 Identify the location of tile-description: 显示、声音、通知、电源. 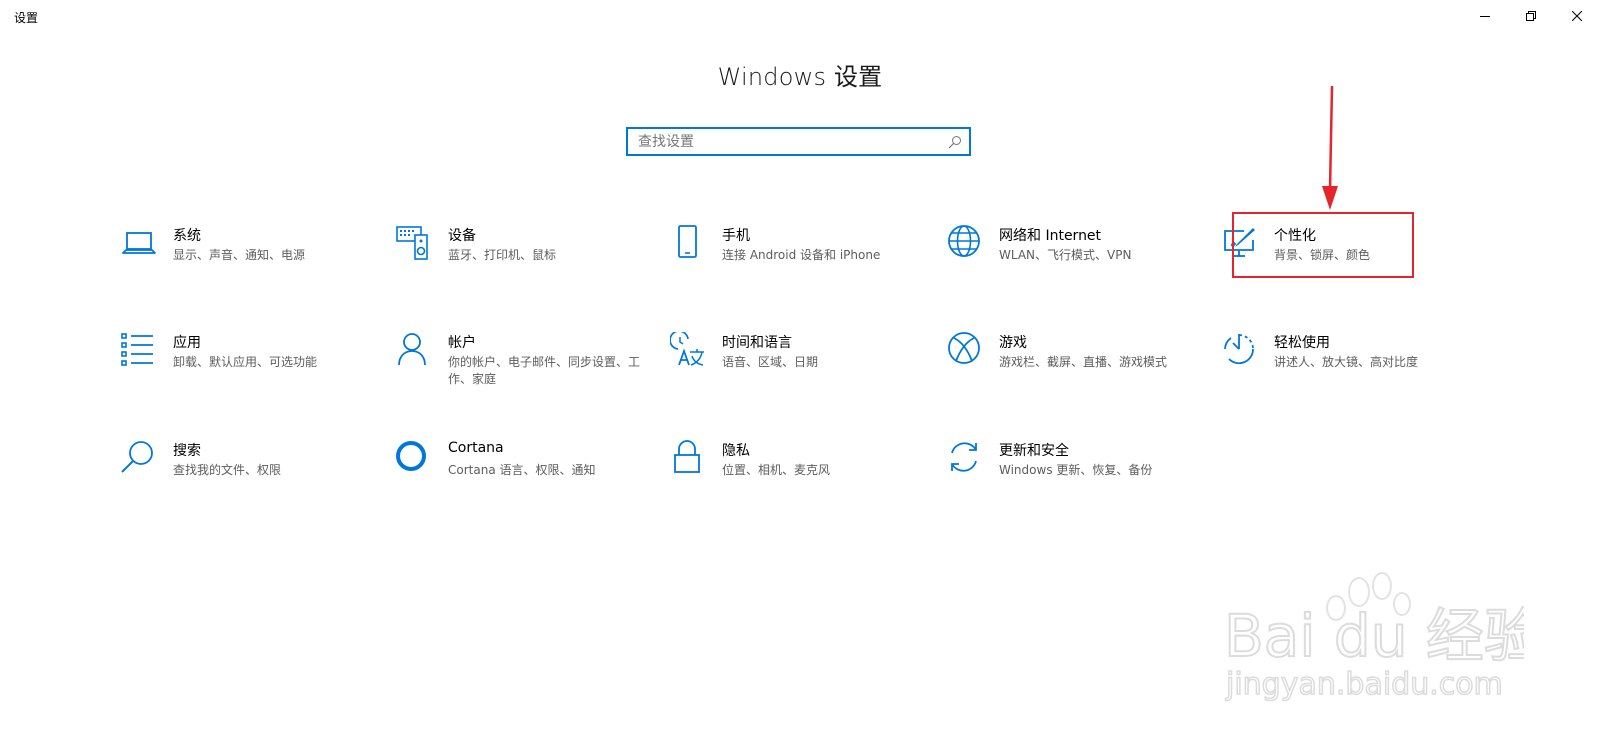
(239, 255).